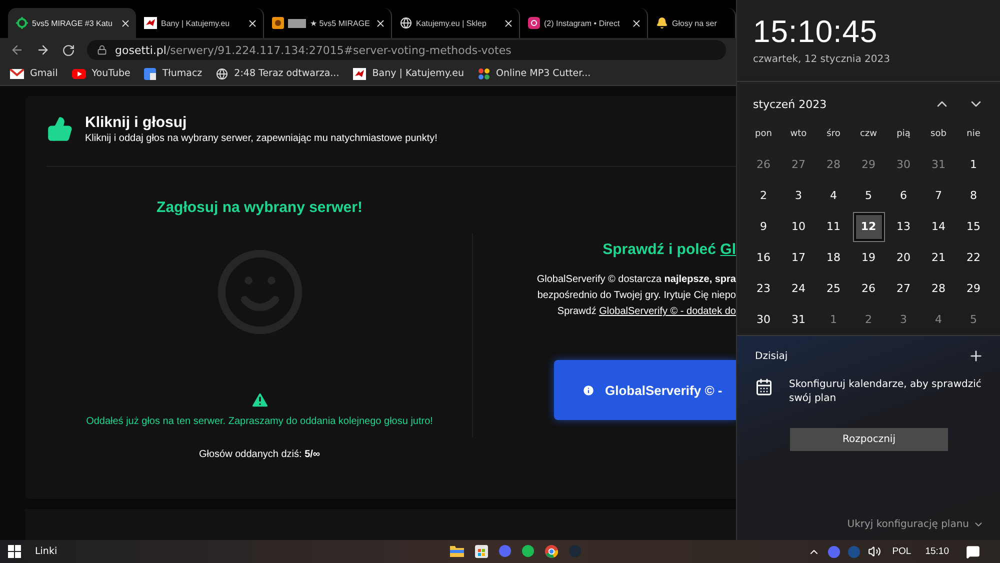 Image resolution: width=1000 pixels, height=563 pixels. I want to click on hide-plan-link: Ukryj konfigurację planu, so click(915, 524).